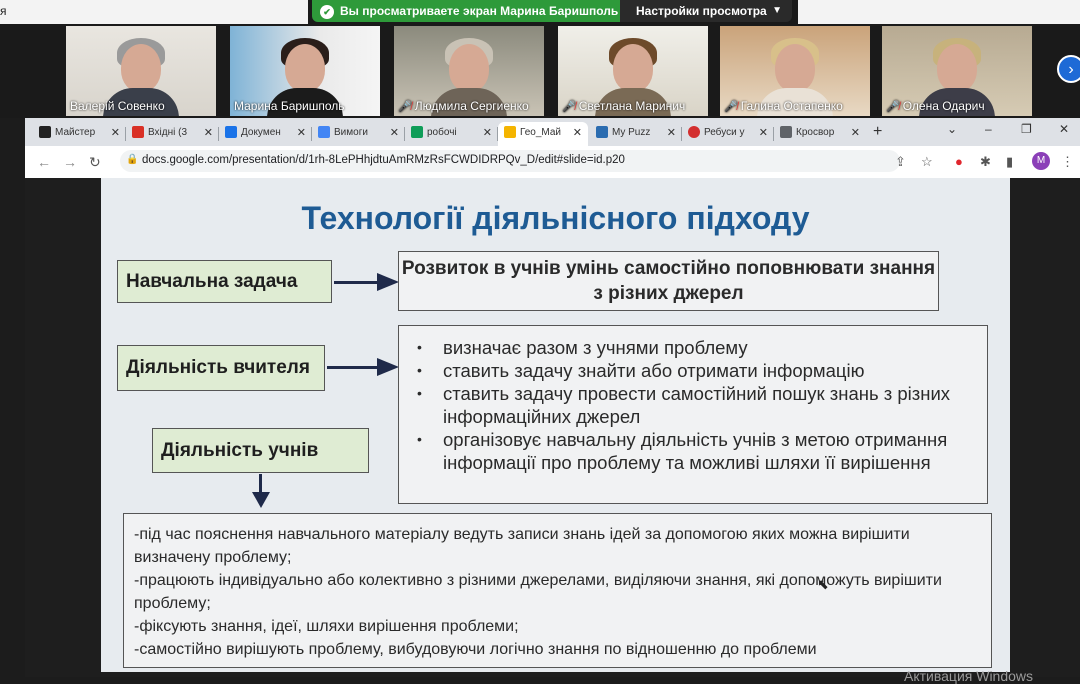 The width and height of the screenshot is (1080, 684). Describe the element at coordinates (820, 134) in the screenshot. I see `browser-tab: Кросвор ✕` at that location.